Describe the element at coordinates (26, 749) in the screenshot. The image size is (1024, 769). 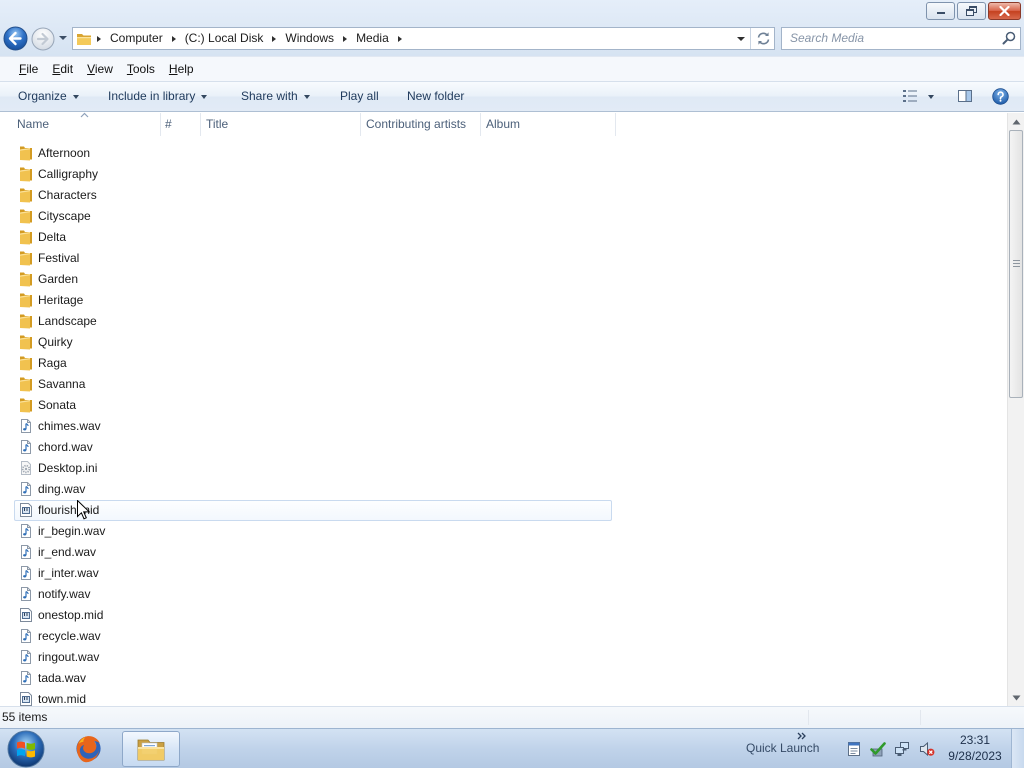
I see `start-orb-icon` at that location.